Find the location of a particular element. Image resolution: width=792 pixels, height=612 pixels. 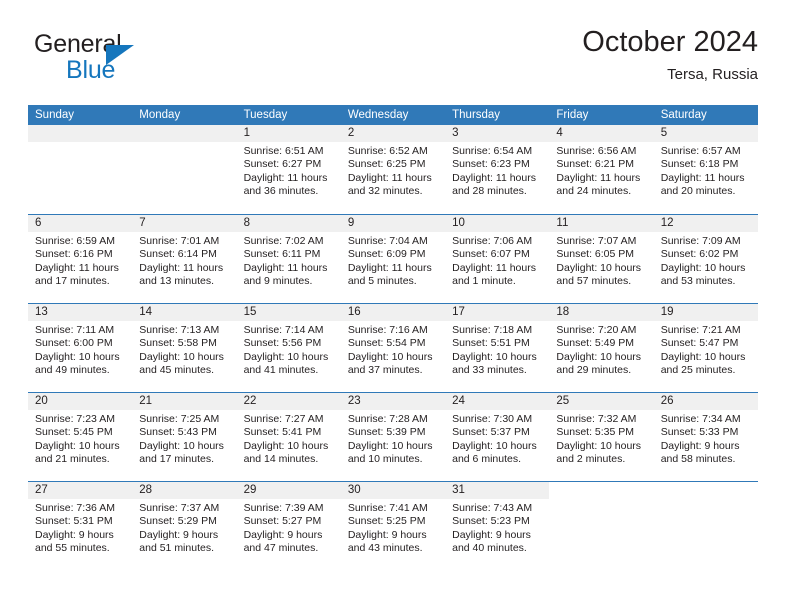

day-number is located at coordinates (184, 133).